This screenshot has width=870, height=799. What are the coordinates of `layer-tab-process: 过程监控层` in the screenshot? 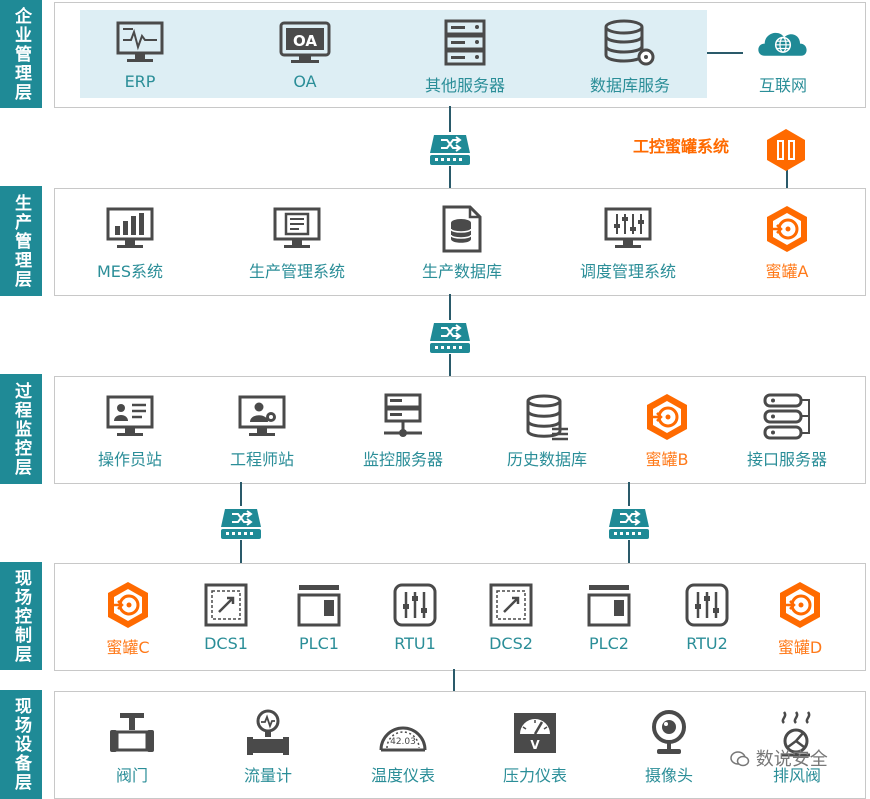 It's located at (21, 429).